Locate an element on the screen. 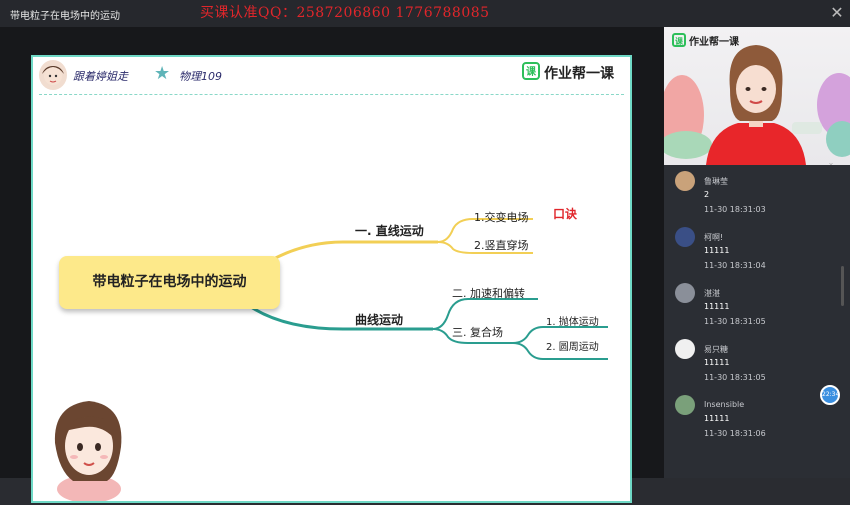 The width and height of the screenshot is (850, 505). teacher-video: 课 作业帮一课 is located at coordinates (757, 96).